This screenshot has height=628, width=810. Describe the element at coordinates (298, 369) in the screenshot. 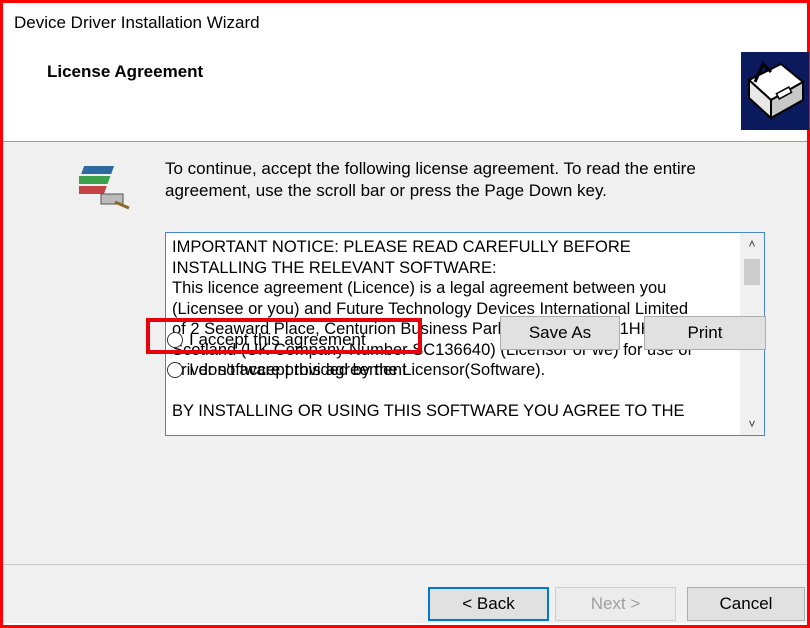

I see `decline-label: I don't accept this agreement` at that location.